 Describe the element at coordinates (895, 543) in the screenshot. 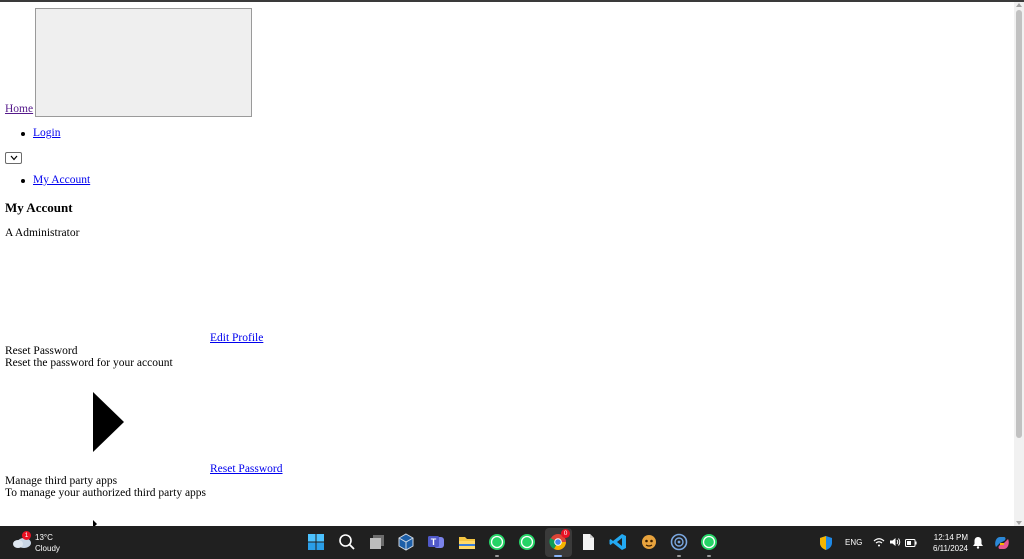

I see `speaker-icon` at that location.